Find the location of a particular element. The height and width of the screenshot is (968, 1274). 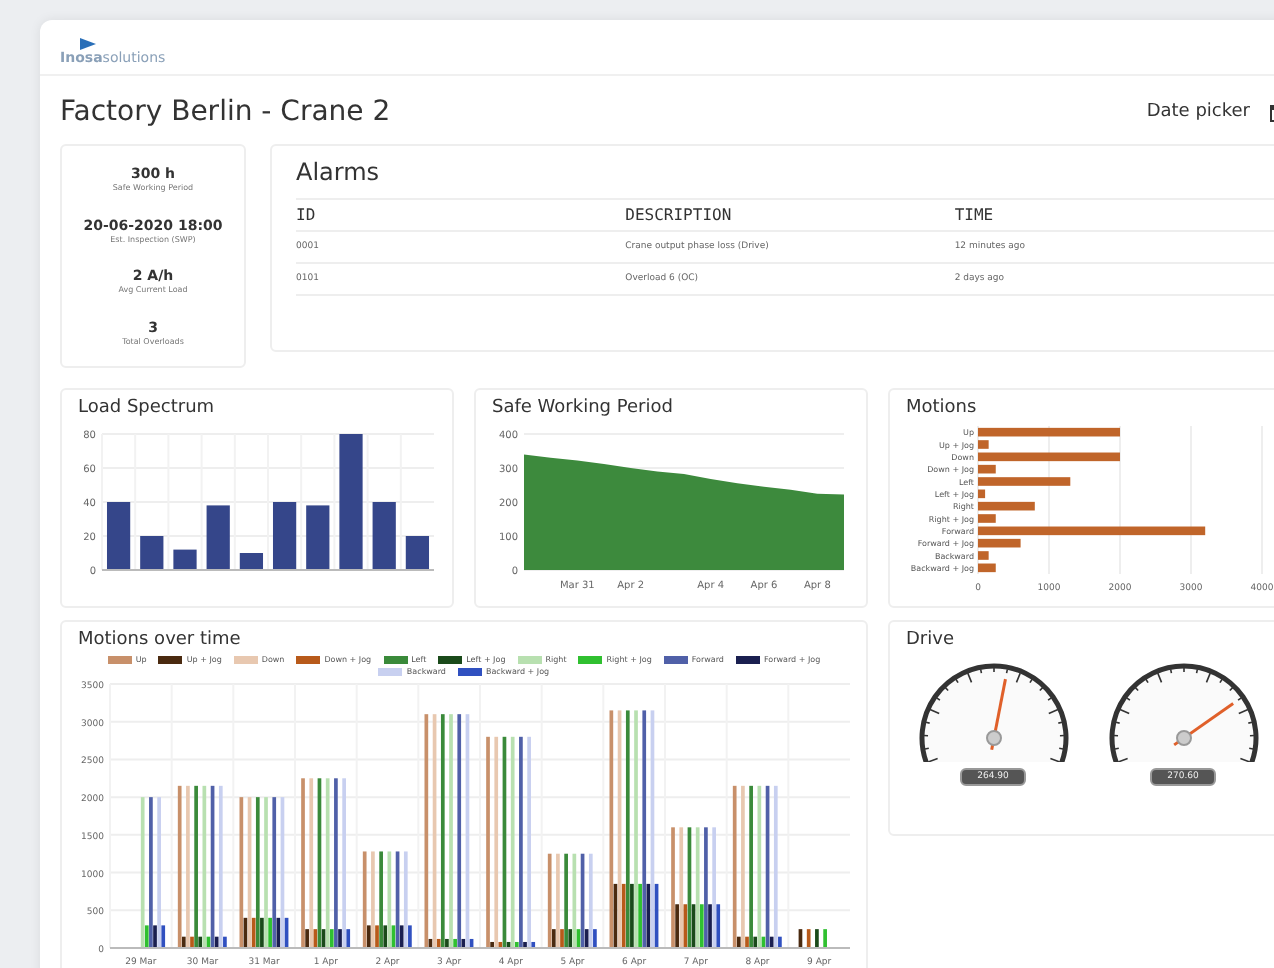

panel-title: Alarms is located at coordinates (339, 172).